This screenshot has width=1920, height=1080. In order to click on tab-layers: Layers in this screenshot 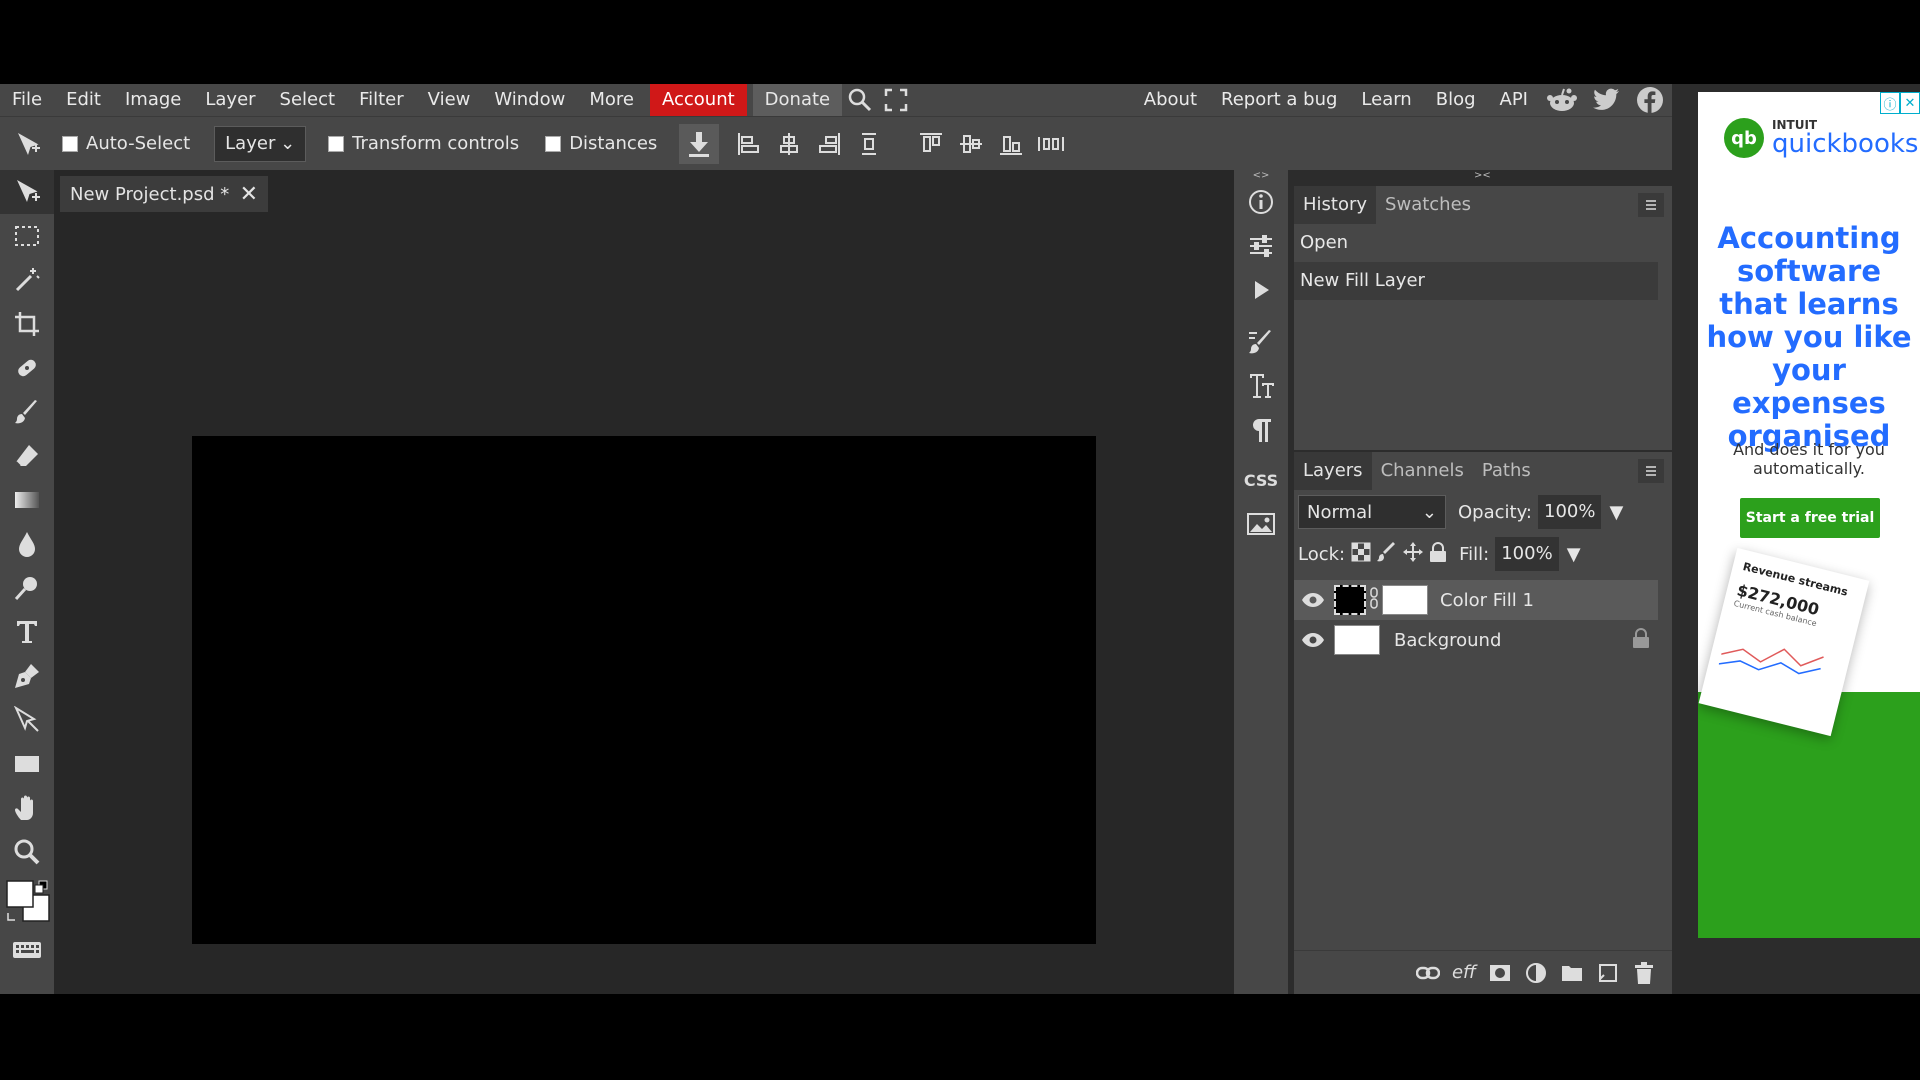, I will do `click(1333, 471)`.